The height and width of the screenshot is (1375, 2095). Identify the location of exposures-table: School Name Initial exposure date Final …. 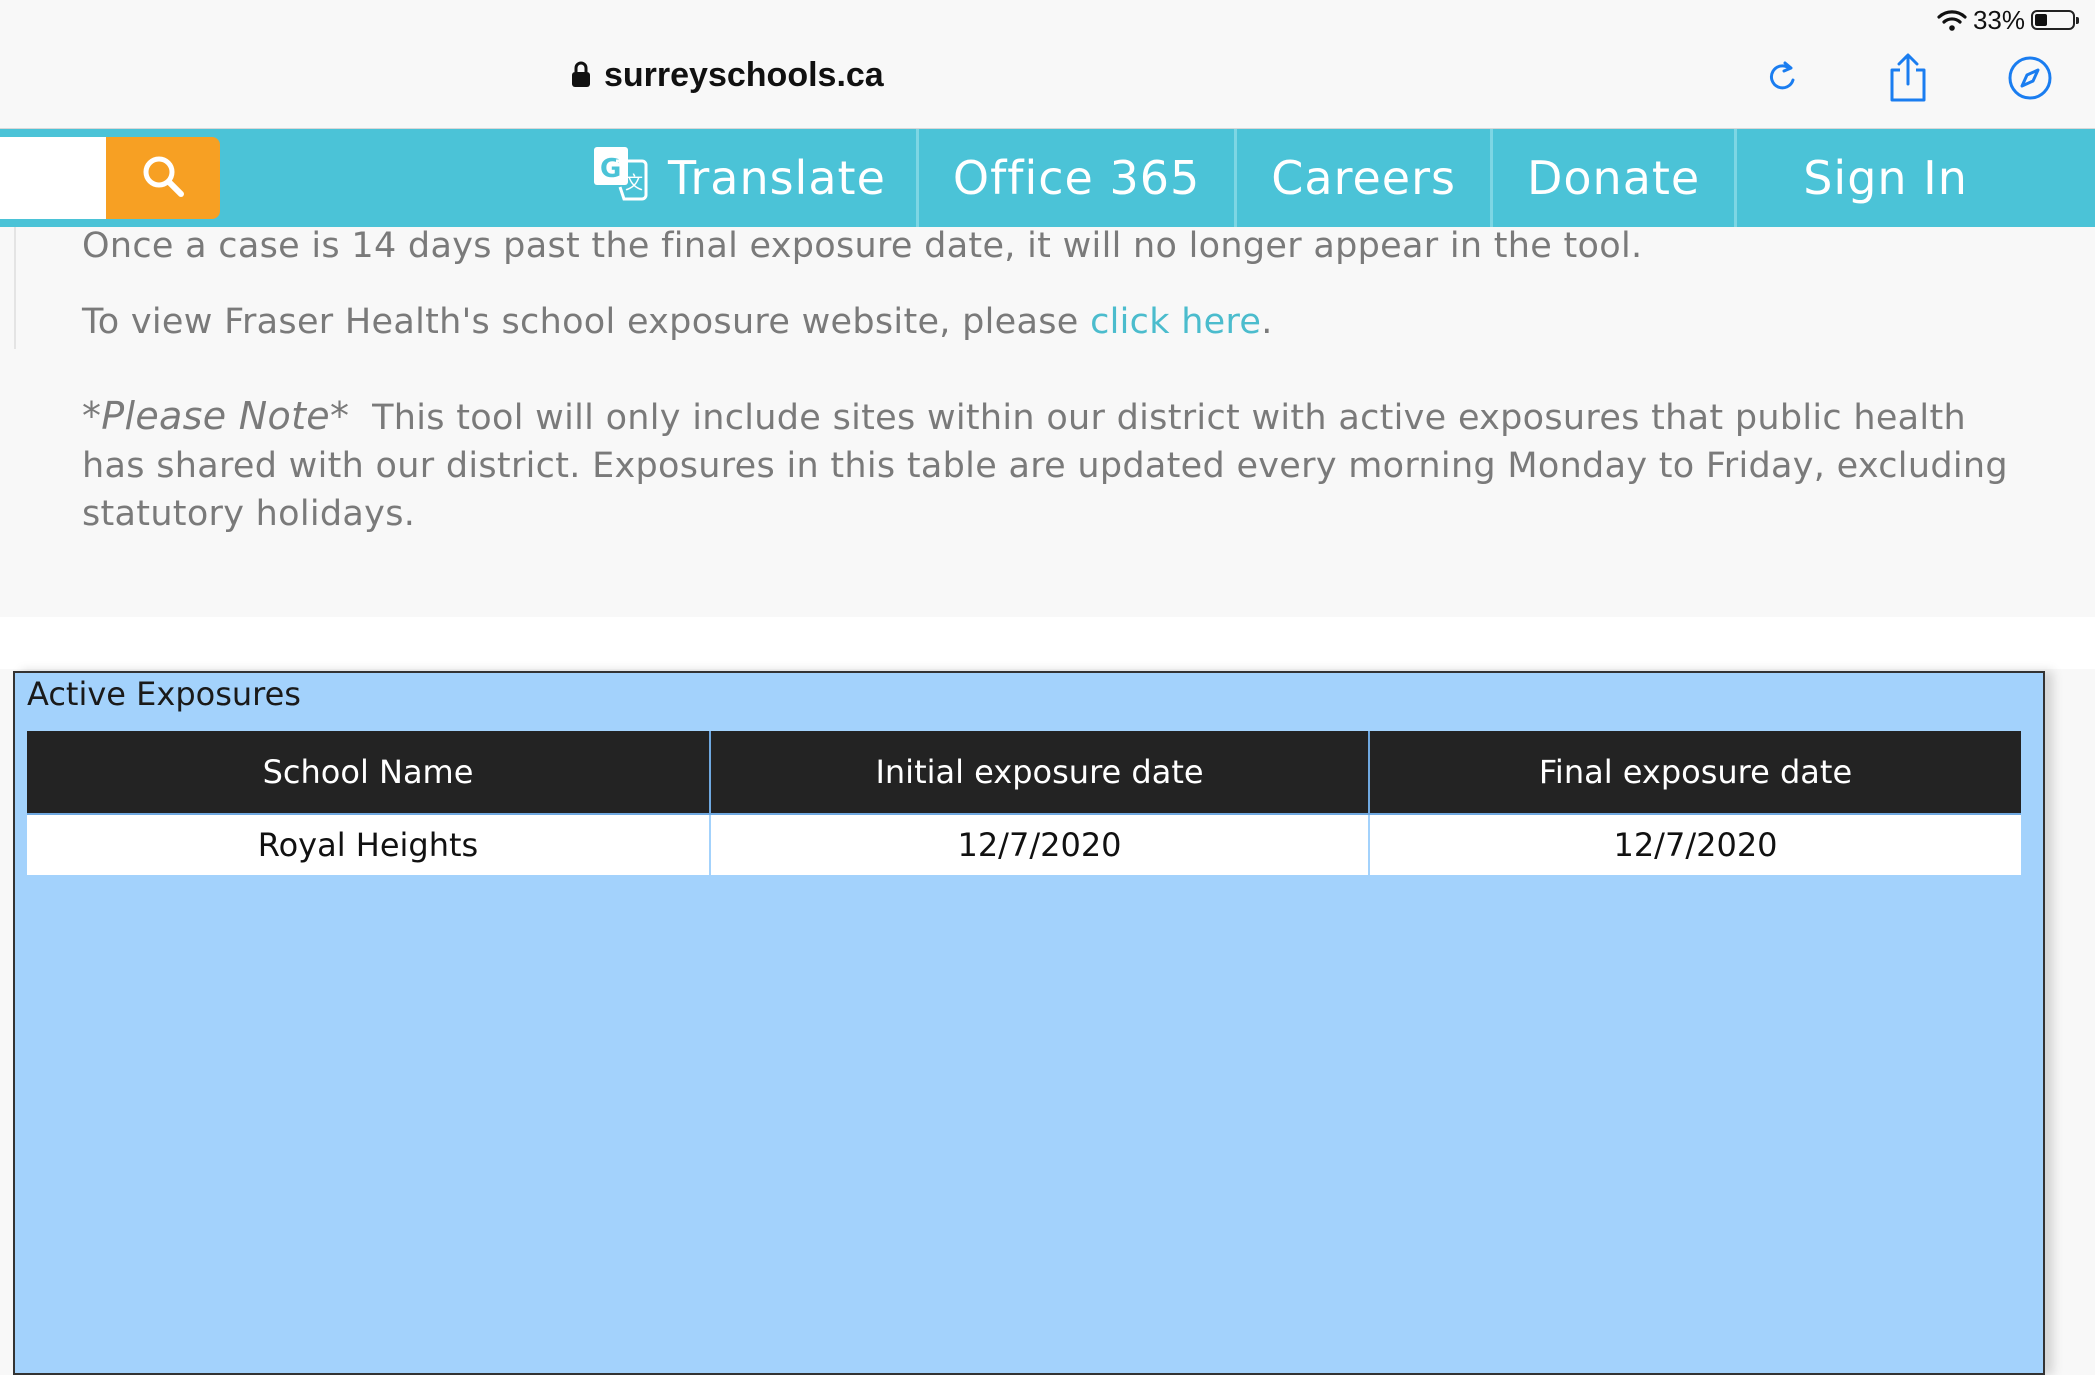
(1024, 803).